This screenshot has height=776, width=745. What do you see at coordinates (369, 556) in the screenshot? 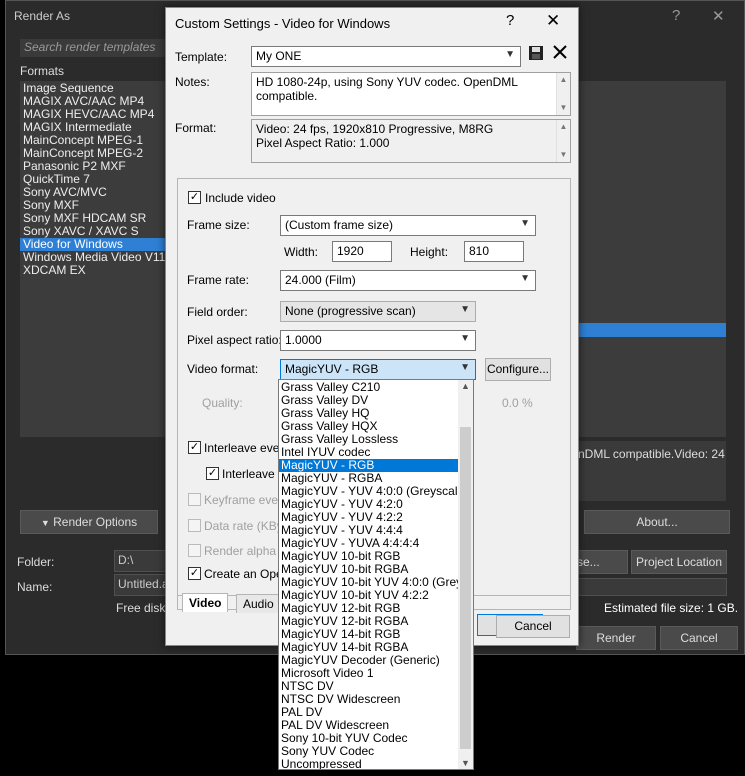
I see `dropdown-option: MagicYUV 10-bit RGB` at bounding box center [369, 556].